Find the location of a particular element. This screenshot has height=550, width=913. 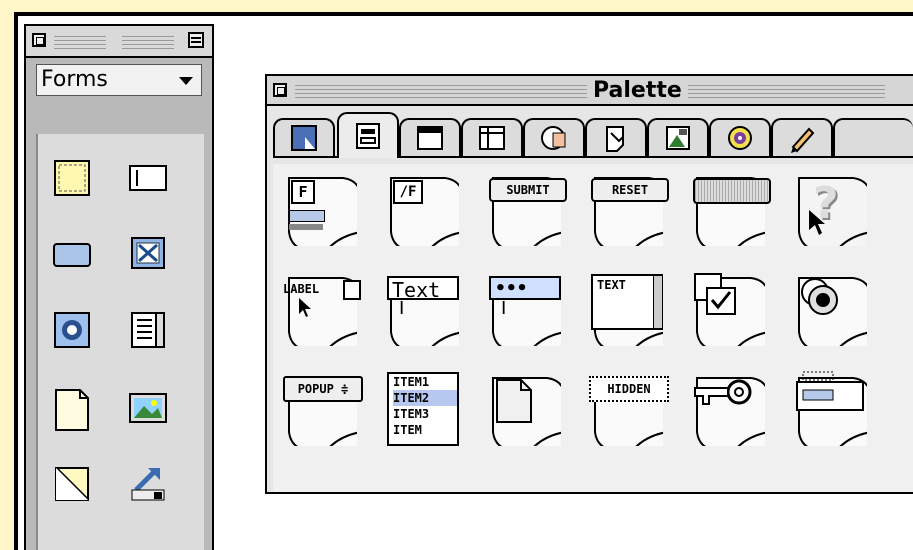

reset-button-item: RESET is located at coordinates (628, 209).